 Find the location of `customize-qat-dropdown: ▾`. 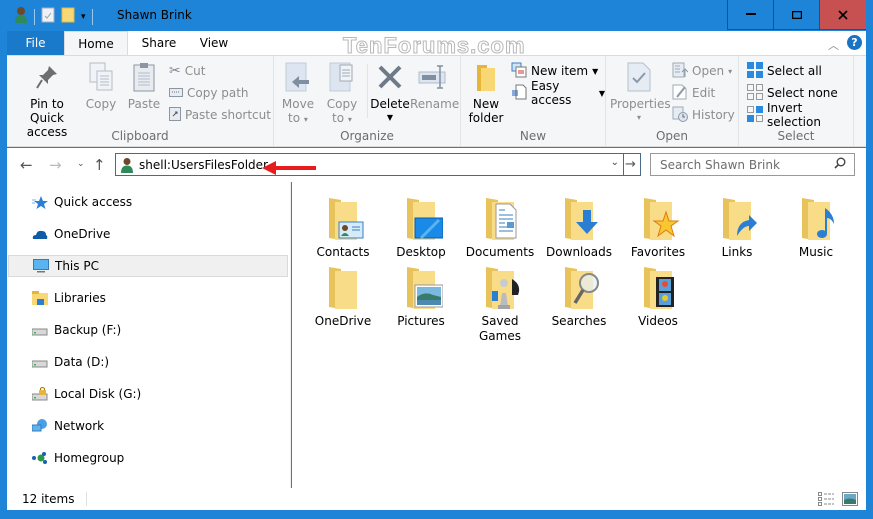

customize-qat-dropdown: ▾ is located at coordinates (83, 17).